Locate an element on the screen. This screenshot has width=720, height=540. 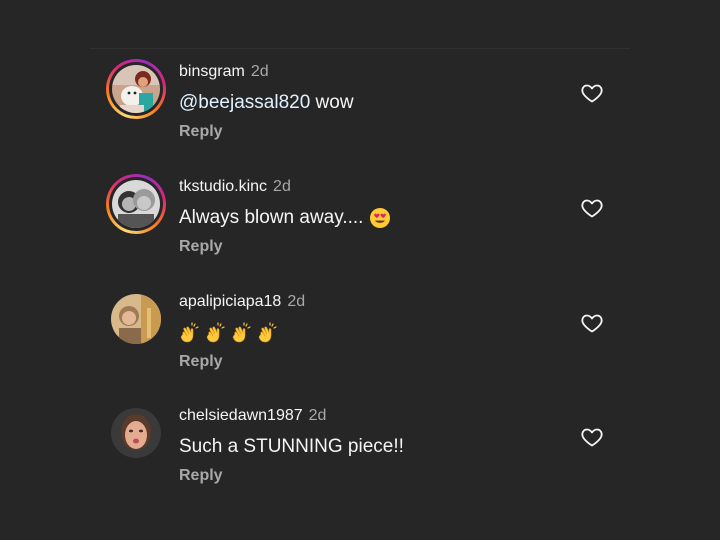
comment-body: Such a STUNNING piece!! is located at coordinates (291, 446).